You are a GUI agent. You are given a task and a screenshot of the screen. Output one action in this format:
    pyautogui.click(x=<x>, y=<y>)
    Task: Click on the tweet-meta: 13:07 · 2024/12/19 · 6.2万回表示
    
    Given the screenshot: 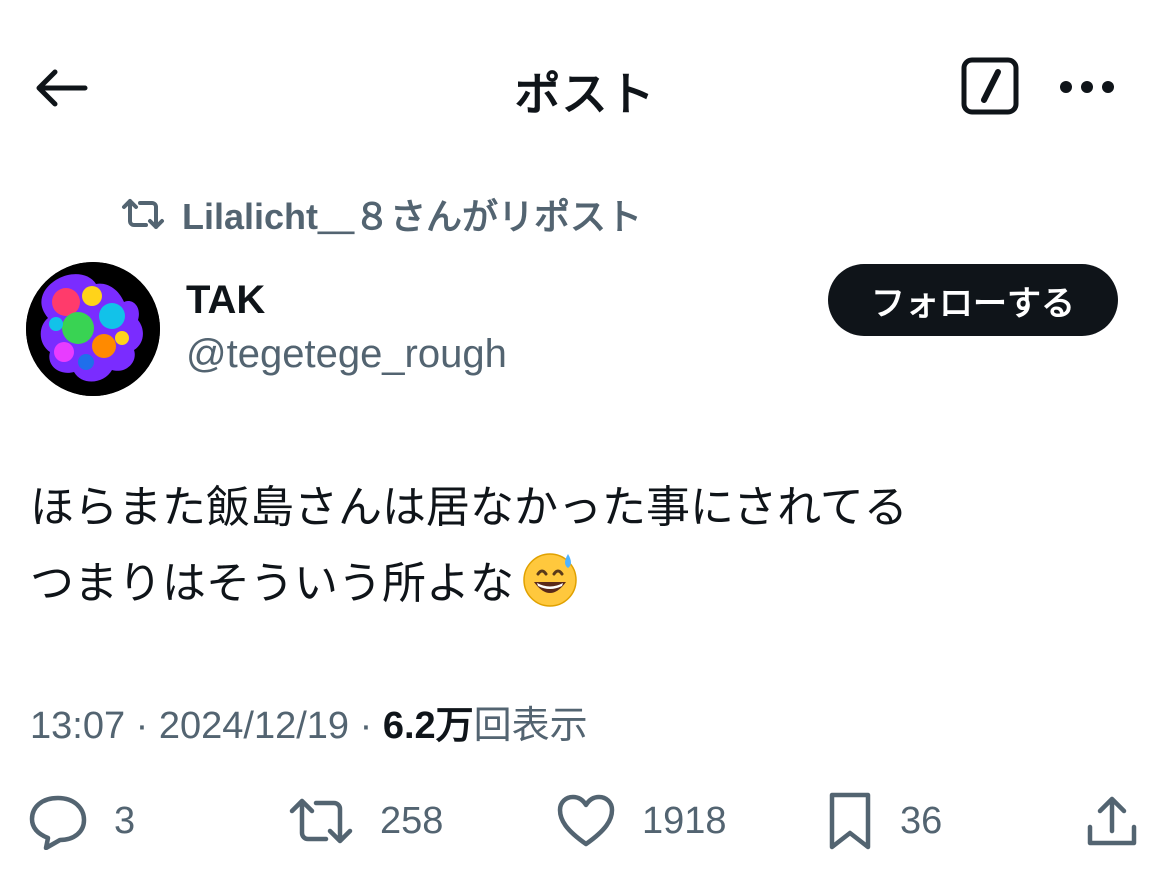 What is the action you would take?
    pyautogui.click(x=309, y=726)
    